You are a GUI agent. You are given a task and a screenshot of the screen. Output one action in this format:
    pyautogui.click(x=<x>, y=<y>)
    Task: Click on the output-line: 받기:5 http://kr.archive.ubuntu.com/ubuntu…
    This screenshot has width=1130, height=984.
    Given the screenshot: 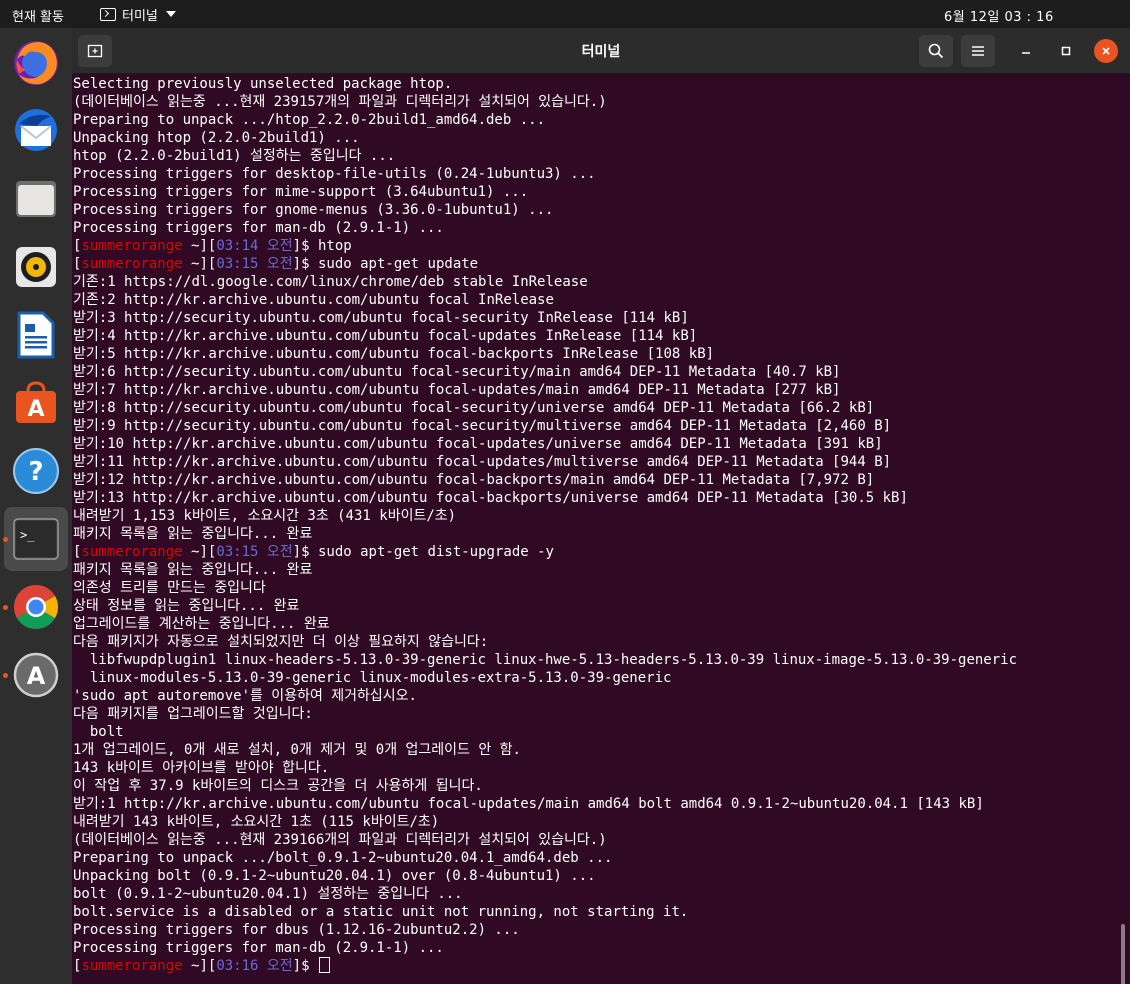 What is the action you would take?
    pyautogui.click(x=394, y=354)
    